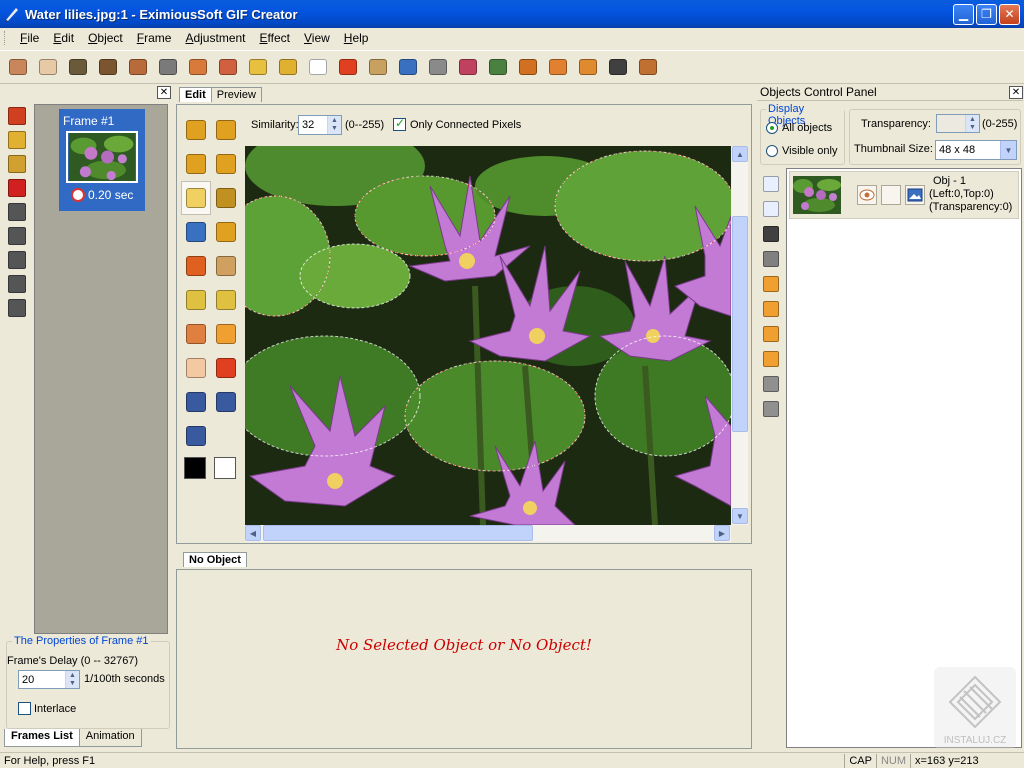 The width and height of the screenshot is (1024, 768). What do you see at coordinates (771, 234) in the screenshot?
I see `delete-object-icon` at bounding box center [771, 234].